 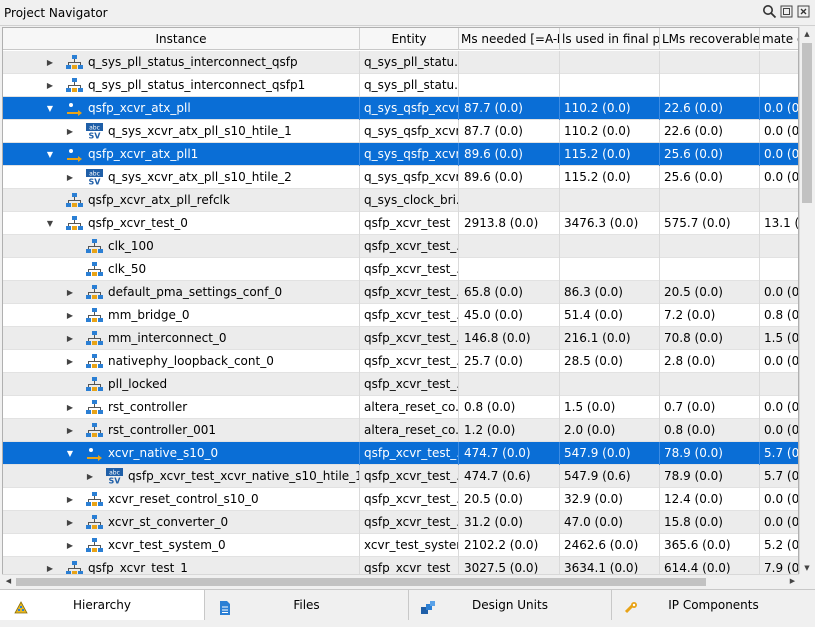 I want to click on sv-file-icon: abc SV, so click(x=94, y=178).